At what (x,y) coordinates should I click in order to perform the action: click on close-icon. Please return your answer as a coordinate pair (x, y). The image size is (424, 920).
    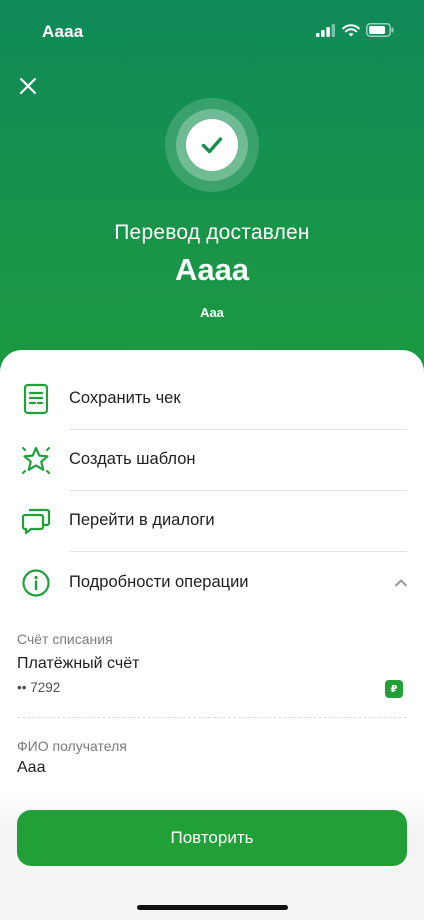
    Looking at the image, I should click on (28, 88).